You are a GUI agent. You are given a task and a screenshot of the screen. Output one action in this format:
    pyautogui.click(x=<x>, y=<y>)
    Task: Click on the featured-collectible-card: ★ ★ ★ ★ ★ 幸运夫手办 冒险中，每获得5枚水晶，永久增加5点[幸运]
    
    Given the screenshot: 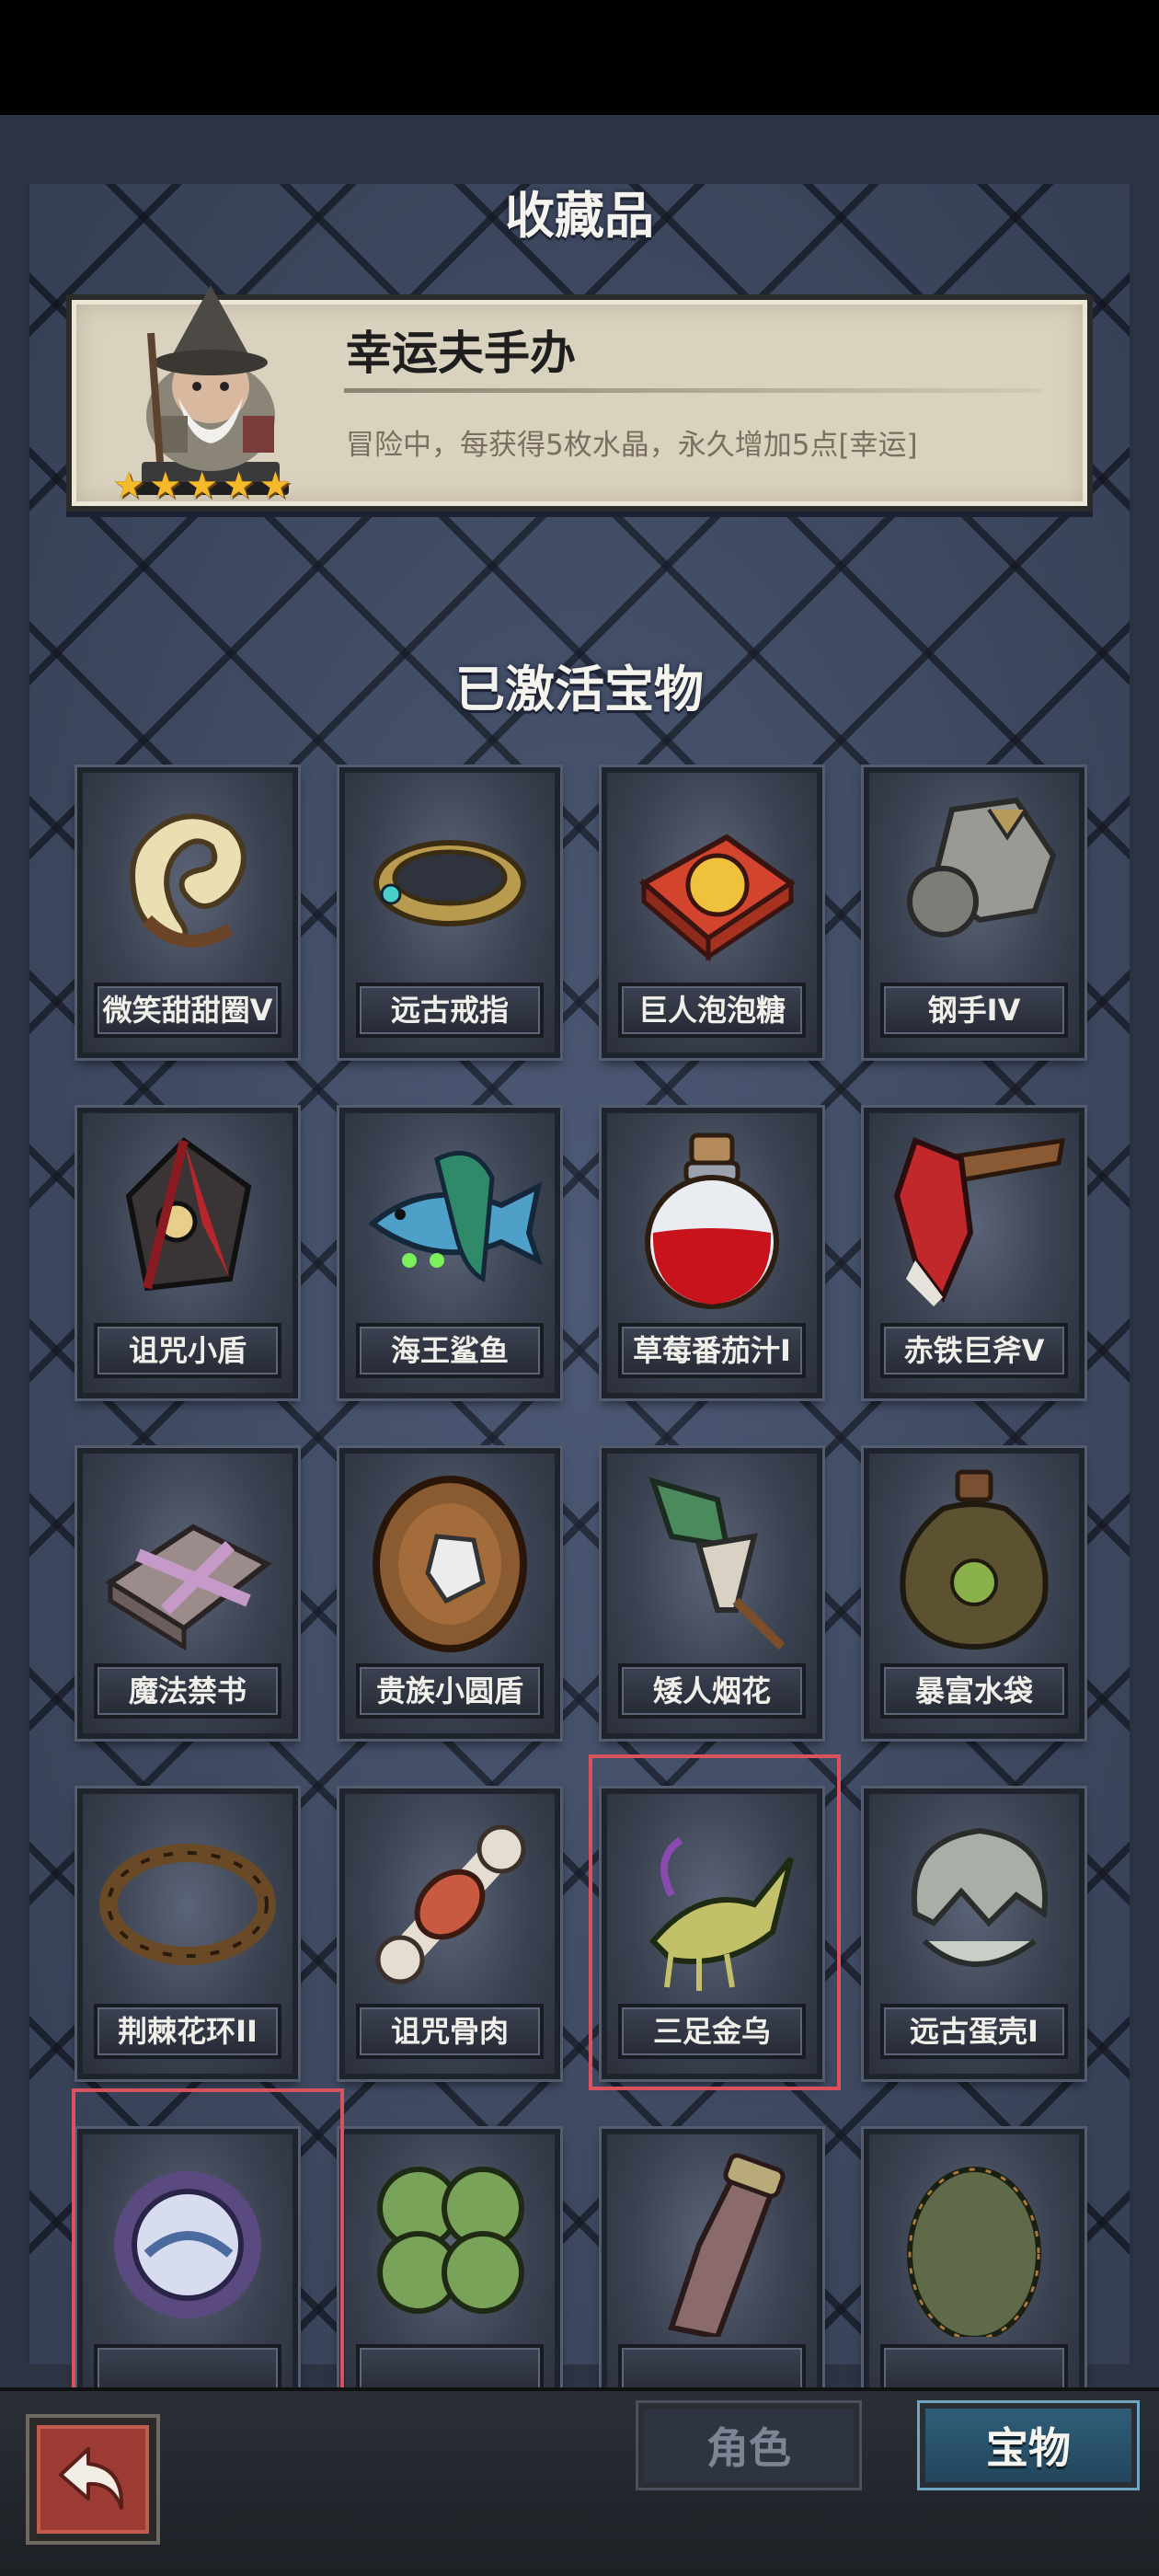 What is the action you would take?
    pyautogui.click(x=579, y=398)
    